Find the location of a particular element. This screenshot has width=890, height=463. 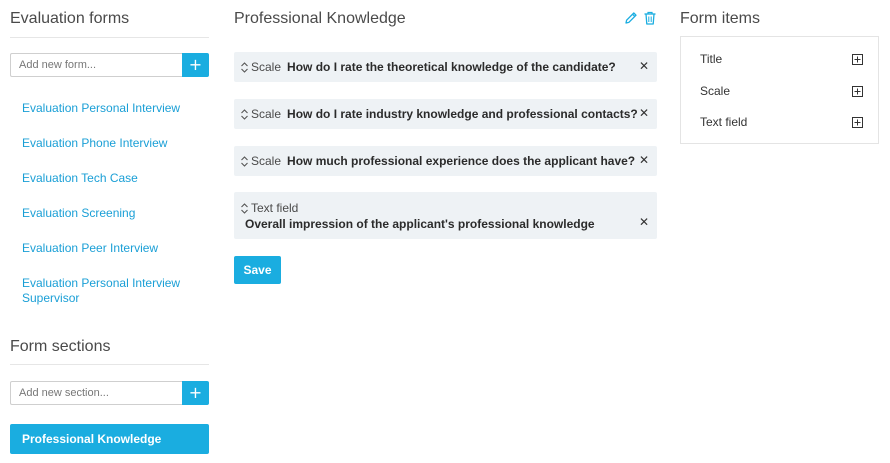

add-section-button: + is located at coordinates (195, 393).